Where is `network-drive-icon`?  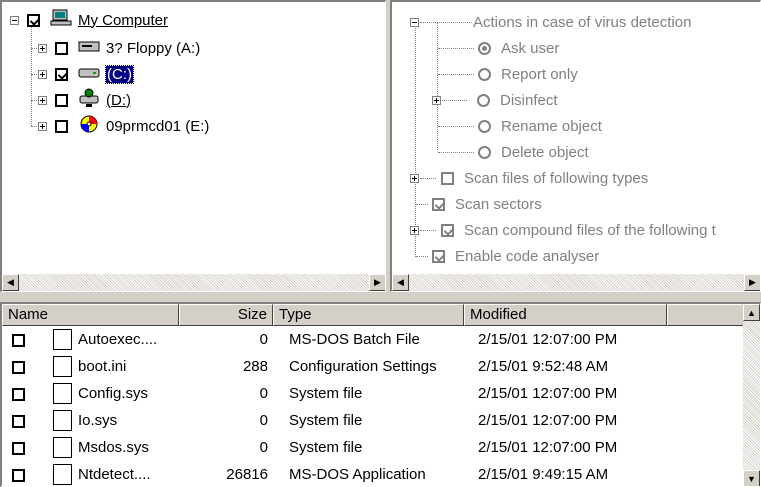 network-drive-icon is located at coordinates (89, 100).